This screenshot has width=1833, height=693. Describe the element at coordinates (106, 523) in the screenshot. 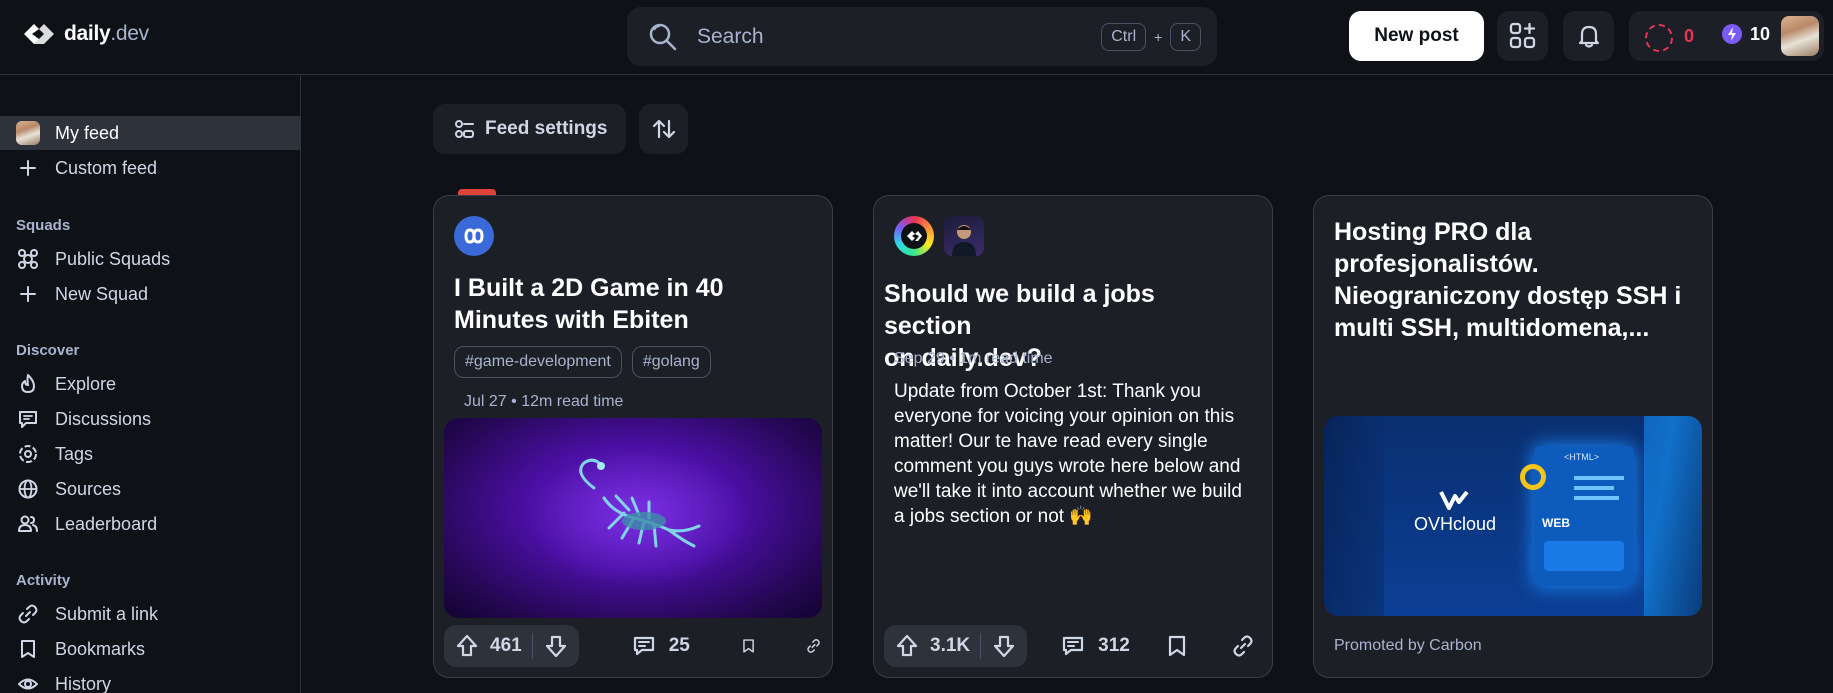

I see `sidebar-item-label: Leaderboard` at that location.